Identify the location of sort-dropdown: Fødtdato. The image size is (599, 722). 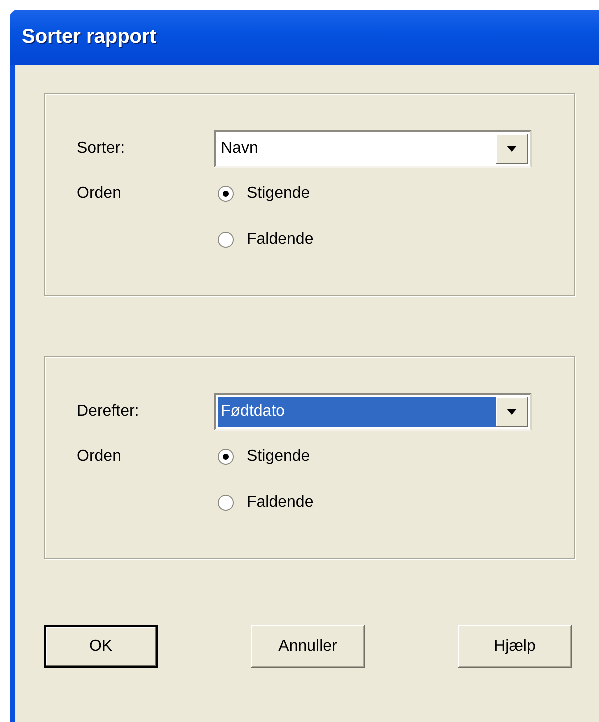
(373, 412).